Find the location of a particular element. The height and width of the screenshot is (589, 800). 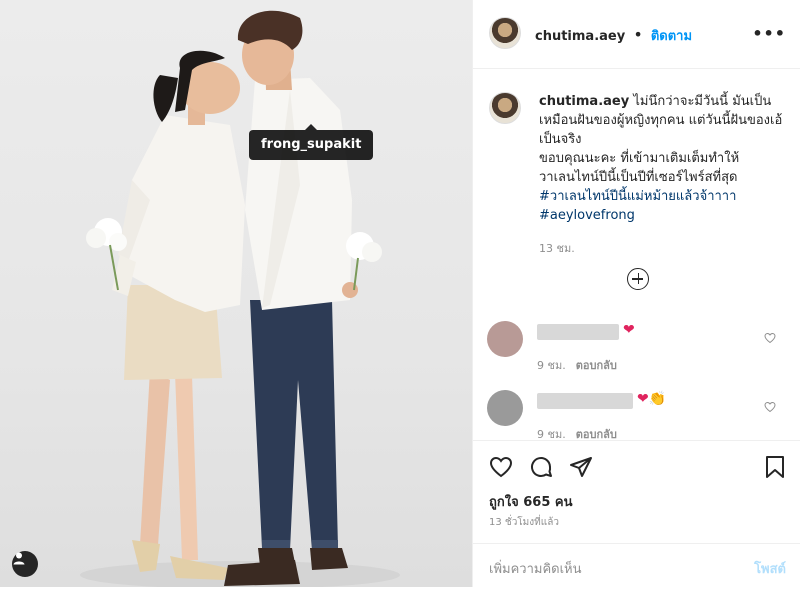

author-avatar is located at coordinates (505, 33).